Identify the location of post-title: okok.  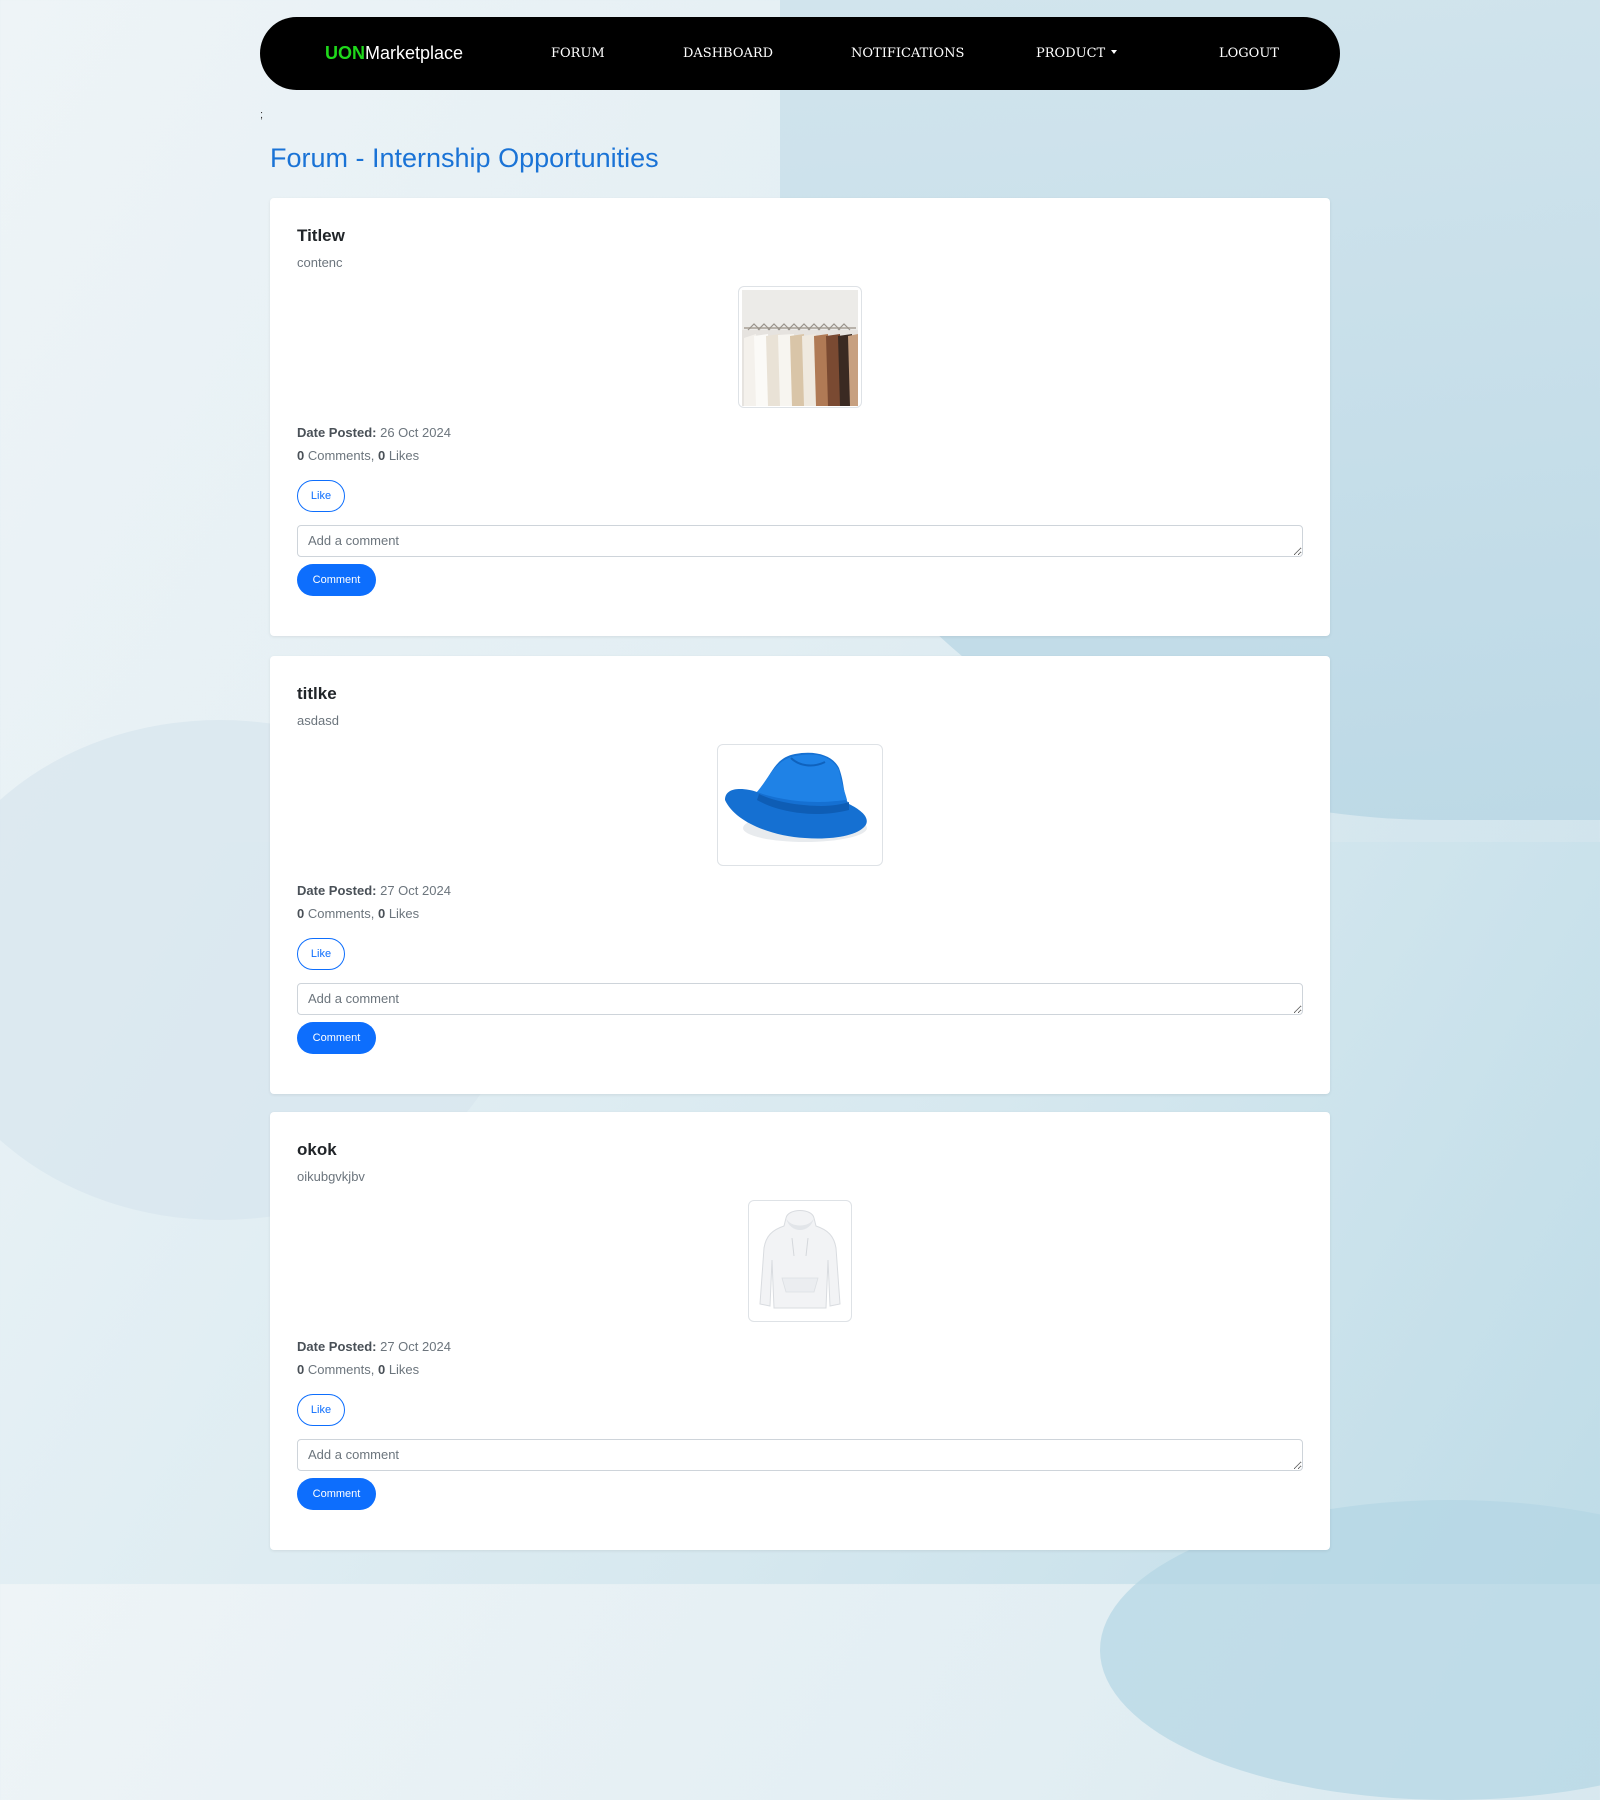
(317, 1149).